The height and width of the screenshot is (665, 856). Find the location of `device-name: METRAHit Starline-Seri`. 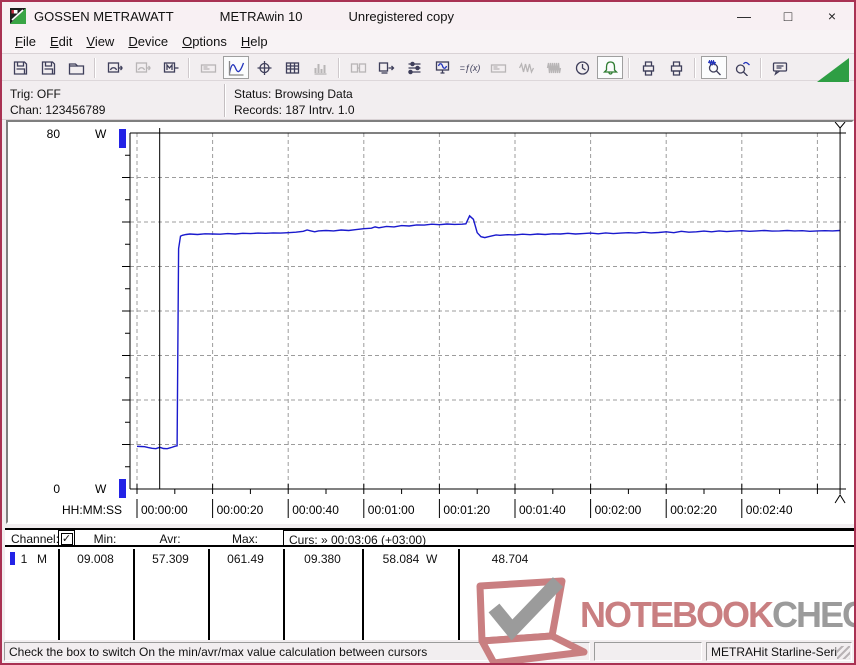

device-name: METRAHit Starline-Seri is located at coordinates (774, 652).